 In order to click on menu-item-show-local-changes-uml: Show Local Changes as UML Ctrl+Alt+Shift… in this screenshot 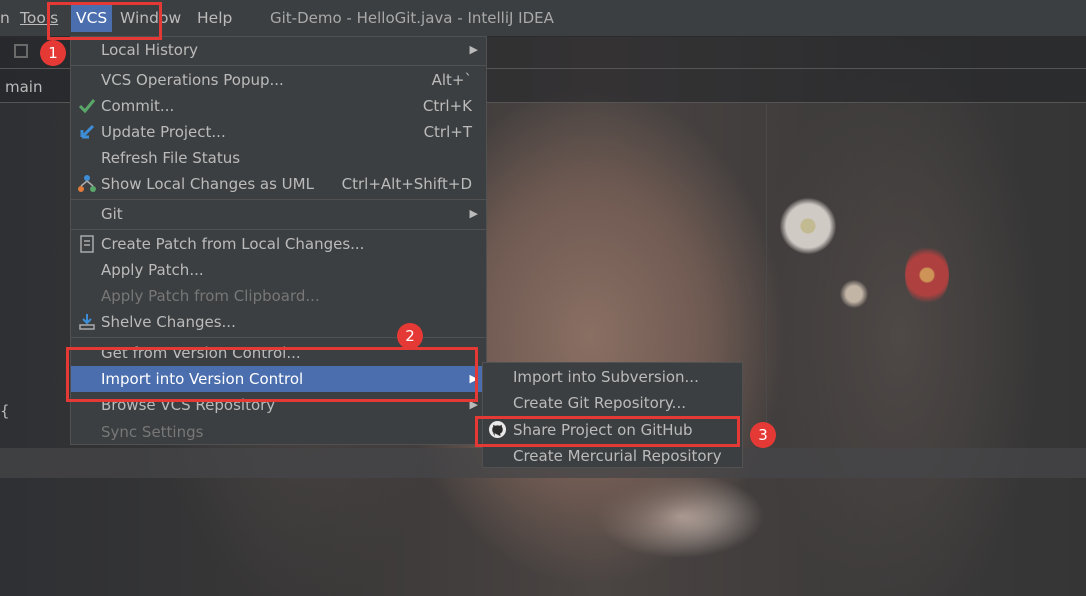, I will do `click(278, 184)`.